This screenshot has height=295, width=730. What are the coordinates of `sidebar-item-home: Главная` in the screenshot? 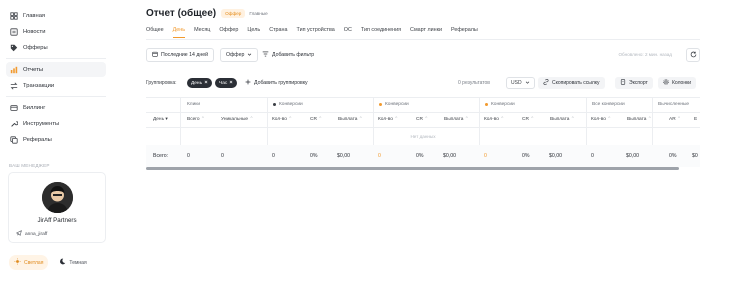 It's located at (56, 15).